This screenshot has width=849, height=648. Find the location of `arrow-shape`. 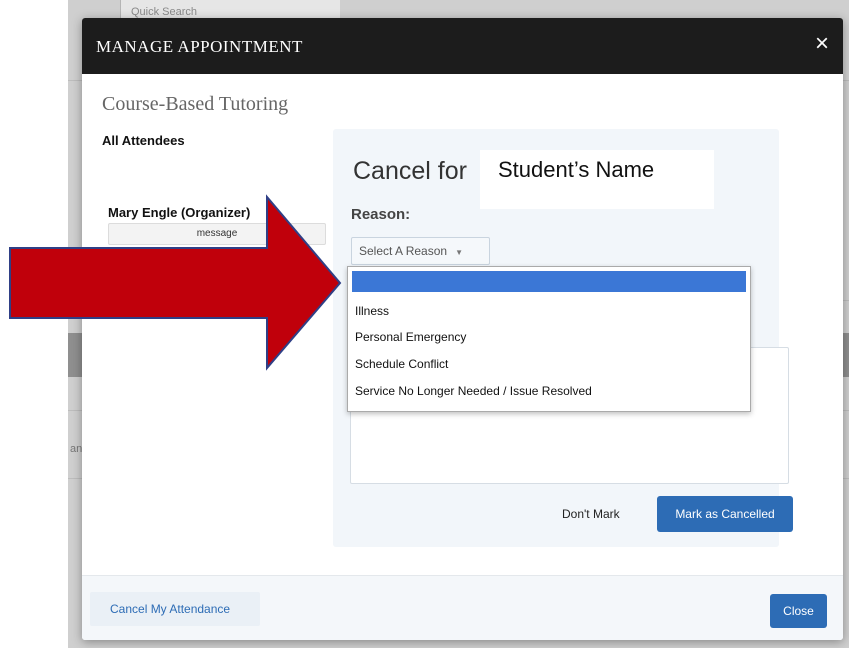

arrow-shape is located at coordinates (175, 282).